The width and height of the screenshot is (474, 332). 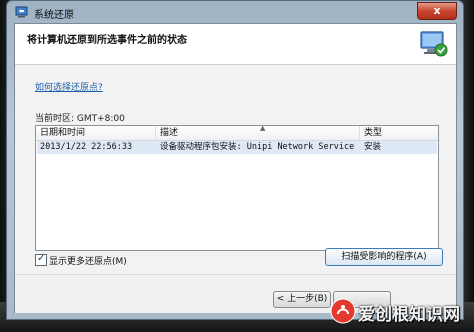 I want to click on close-icon: x, so click(x=437, y=10).